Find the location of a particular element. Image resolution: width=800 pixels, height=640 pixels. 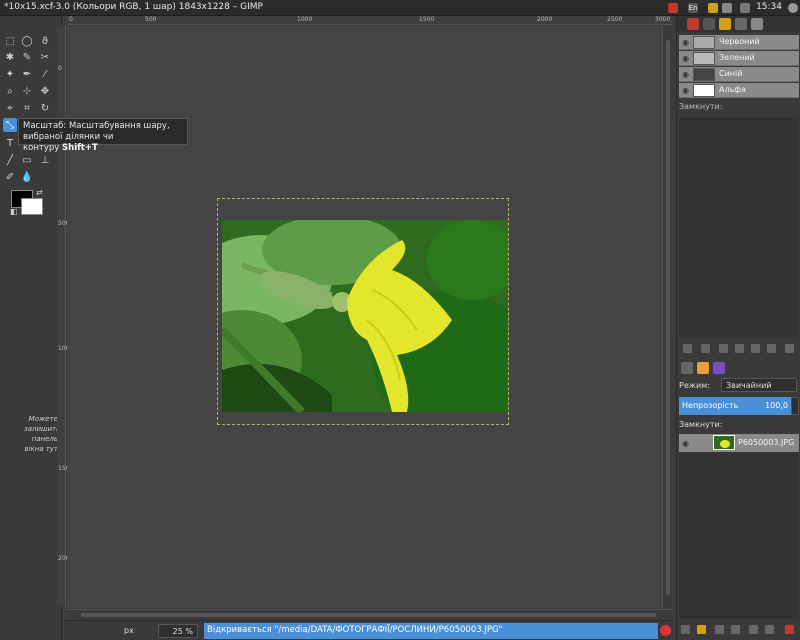

measure-icon: ⊹ is located at coordinates (27, 91).